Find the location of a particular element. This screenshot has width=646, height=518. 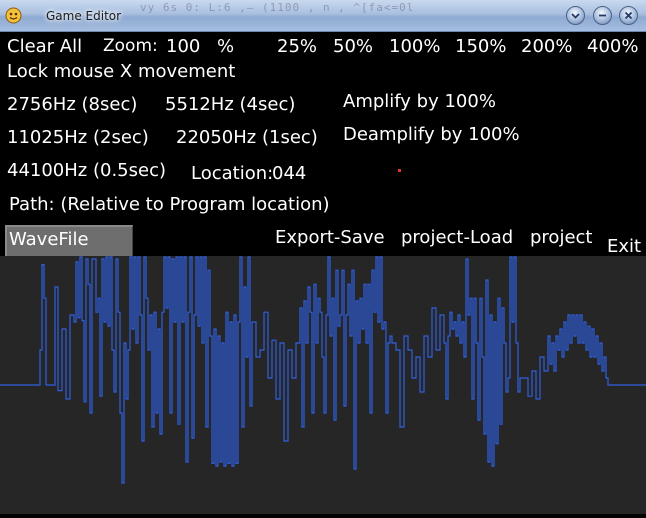

project-load-button: project-Load is located at coordinates (457, 238).